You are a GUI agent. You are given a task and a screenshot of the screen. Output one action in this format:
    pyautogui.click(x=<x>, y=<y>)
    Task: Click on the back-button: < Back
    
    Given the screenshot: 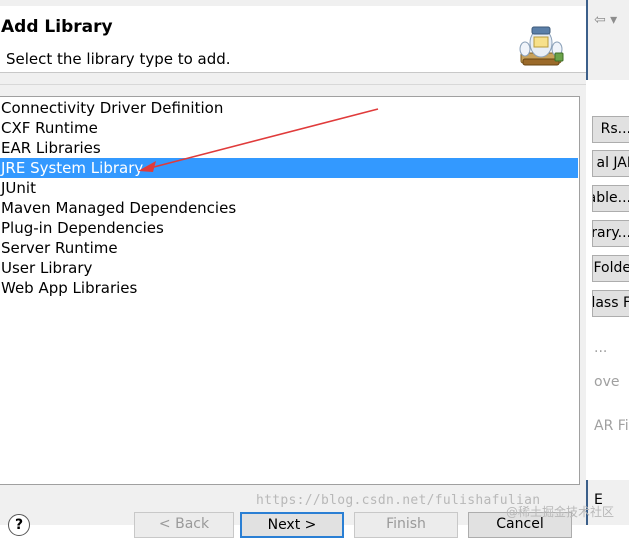 What is the action you would take?
    pyautogui.click(x=184, y=525)
    